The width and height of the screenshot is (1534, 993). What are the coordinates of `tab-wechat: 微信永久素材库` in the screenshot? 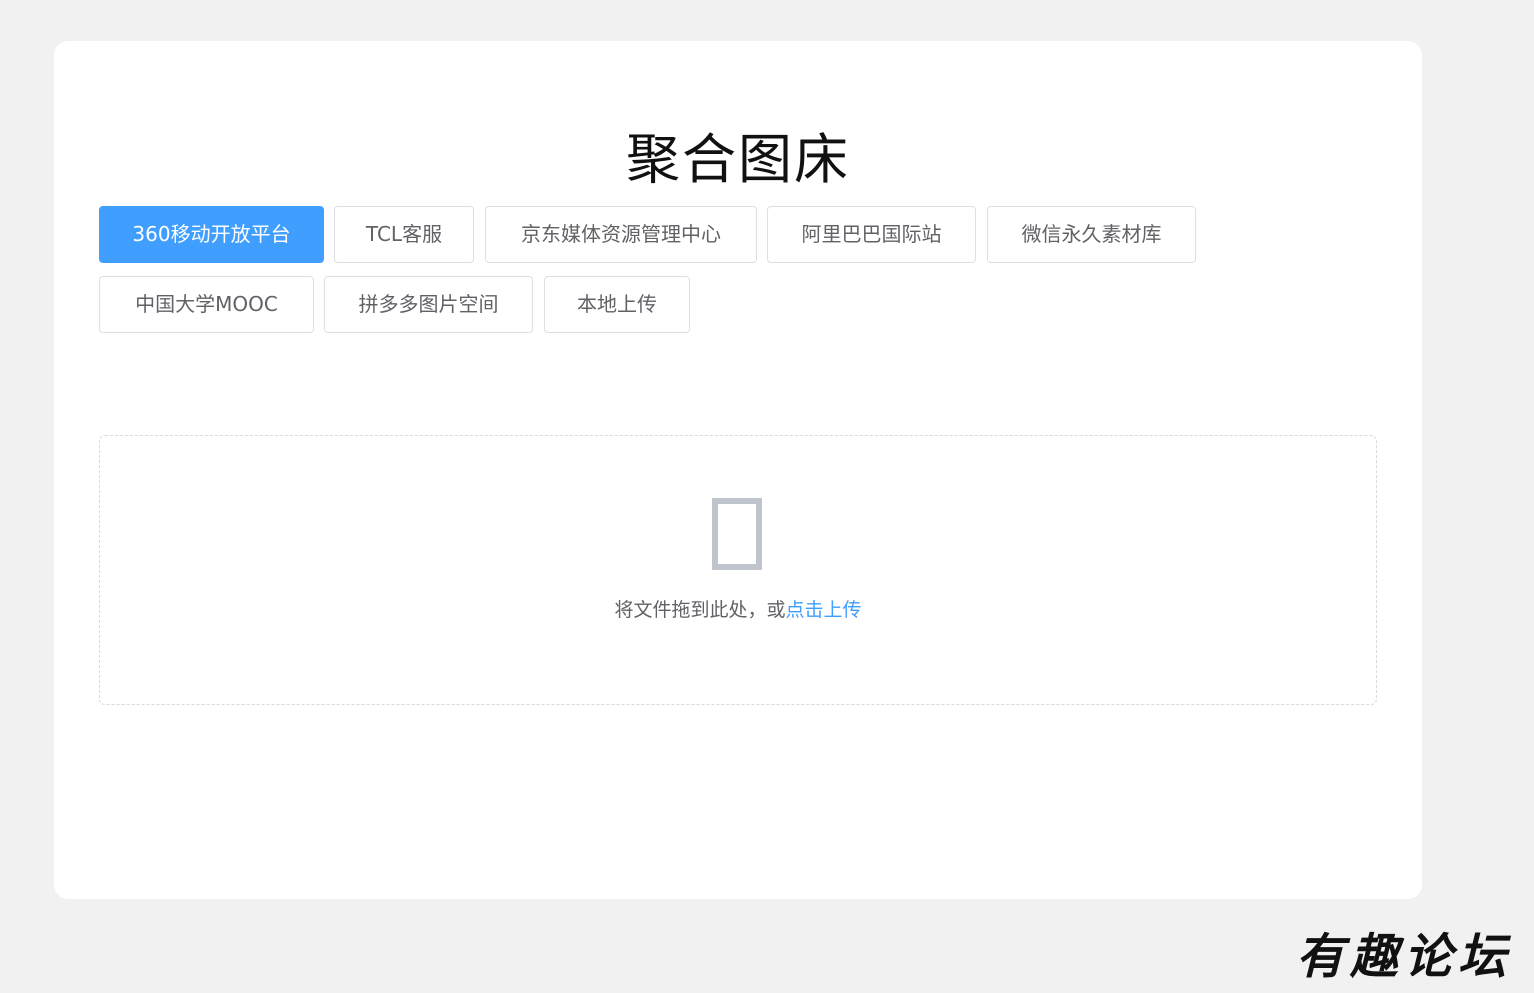 It's located at (1091, 234).